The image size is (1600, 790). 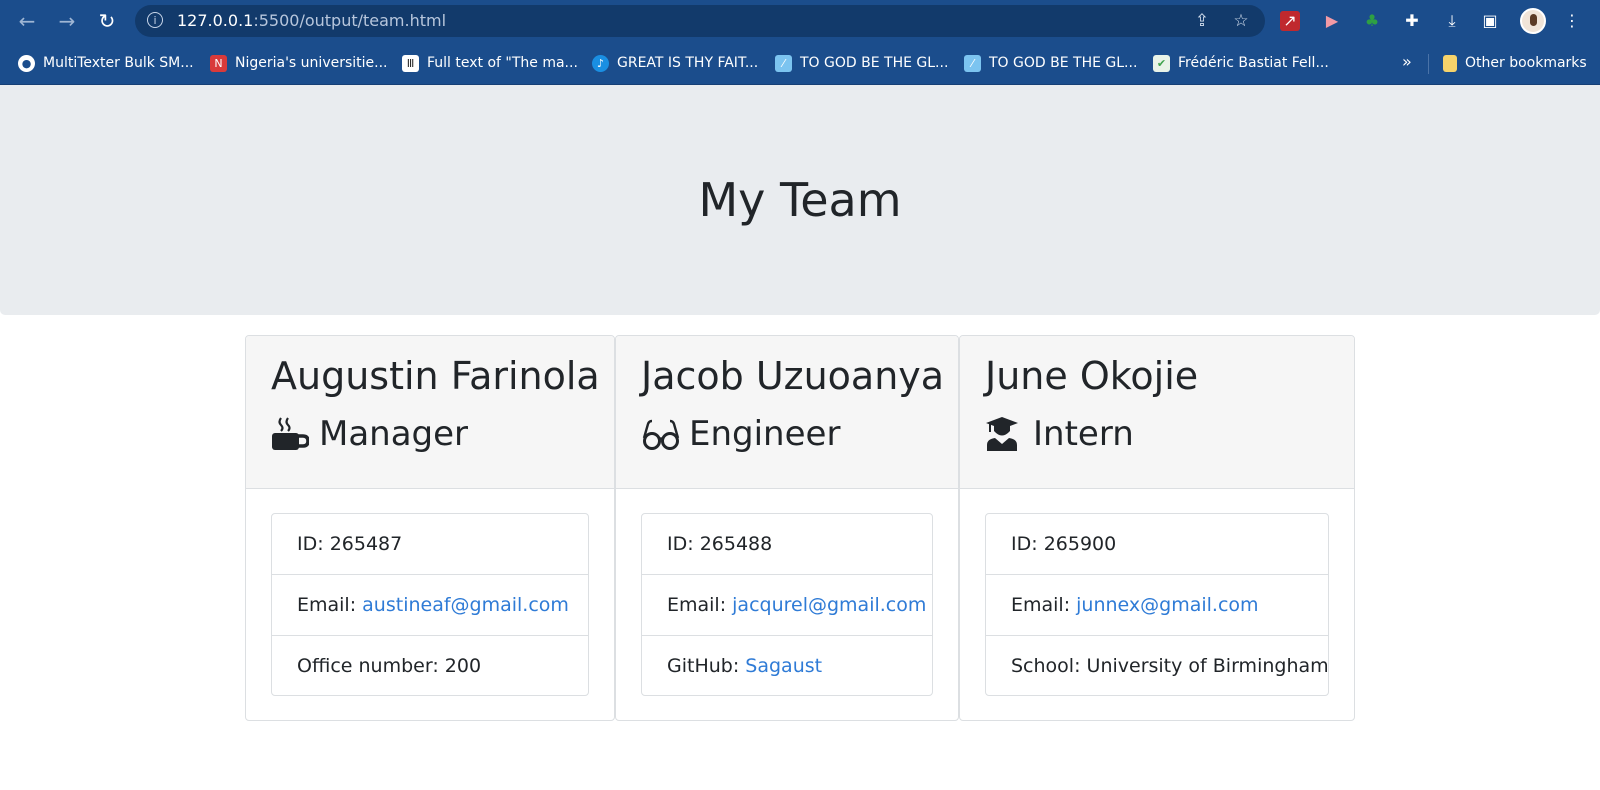 What do you see at coordinates (26, 63) in the screenshot?
I see `globe-icon: ●` at bounding box center [26, 63].